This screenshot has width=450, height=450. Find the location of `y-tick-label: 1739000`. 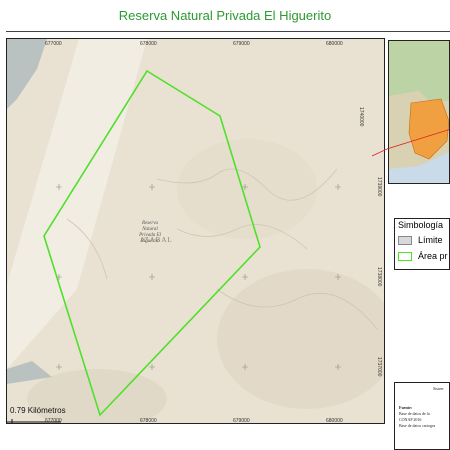

y-tick-label: 1739000 is located at coordinates (379, 187).